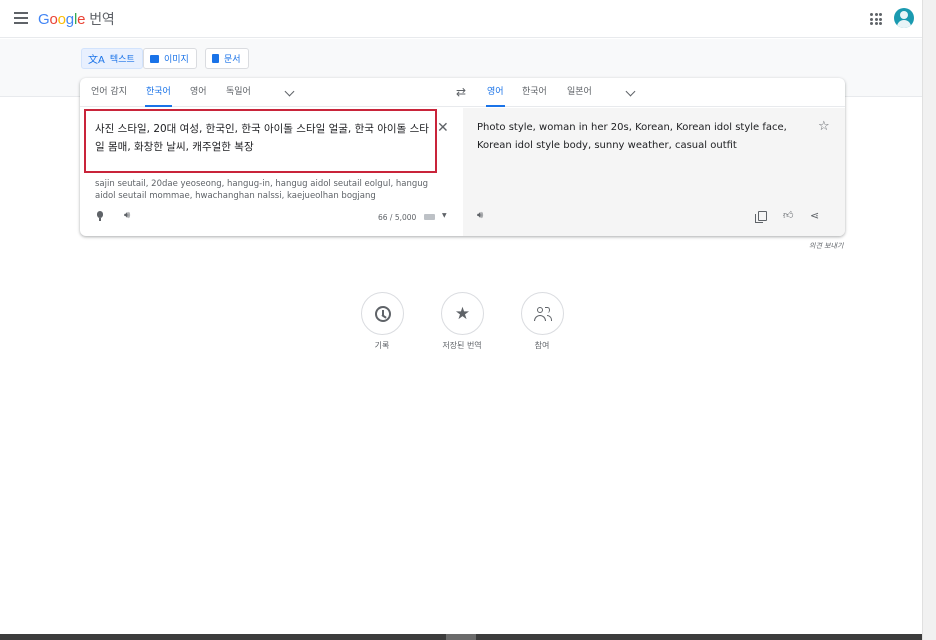 The height and width of the screenshot is (640, 936). I want to click on source-lang-korean: 한국어, so click(158, 92).